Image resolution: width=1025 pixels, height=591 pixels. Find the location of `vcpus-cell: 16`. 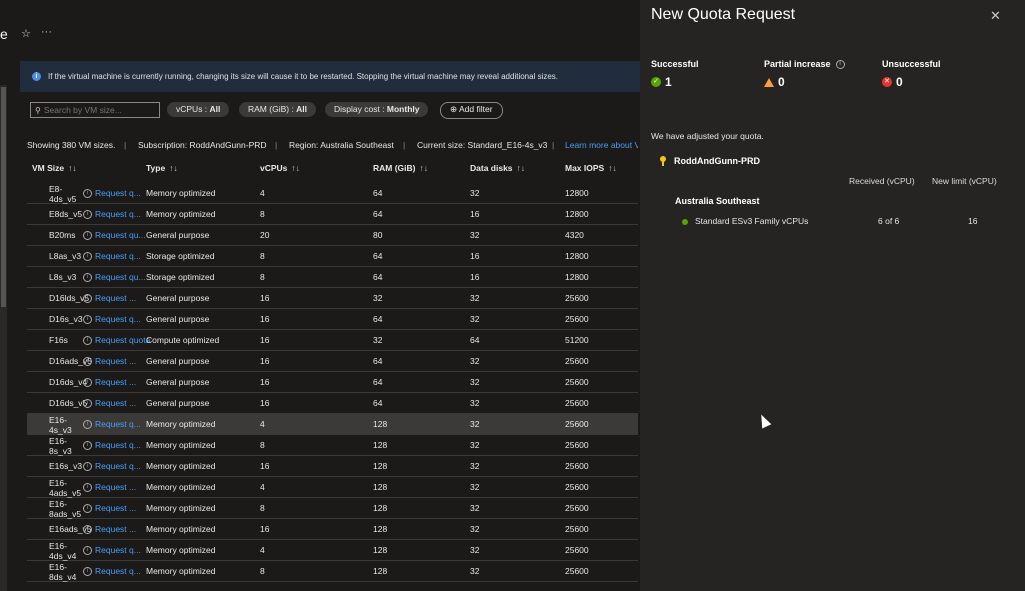

vcpus-cell: 16 is located at coordinates (265, 319).